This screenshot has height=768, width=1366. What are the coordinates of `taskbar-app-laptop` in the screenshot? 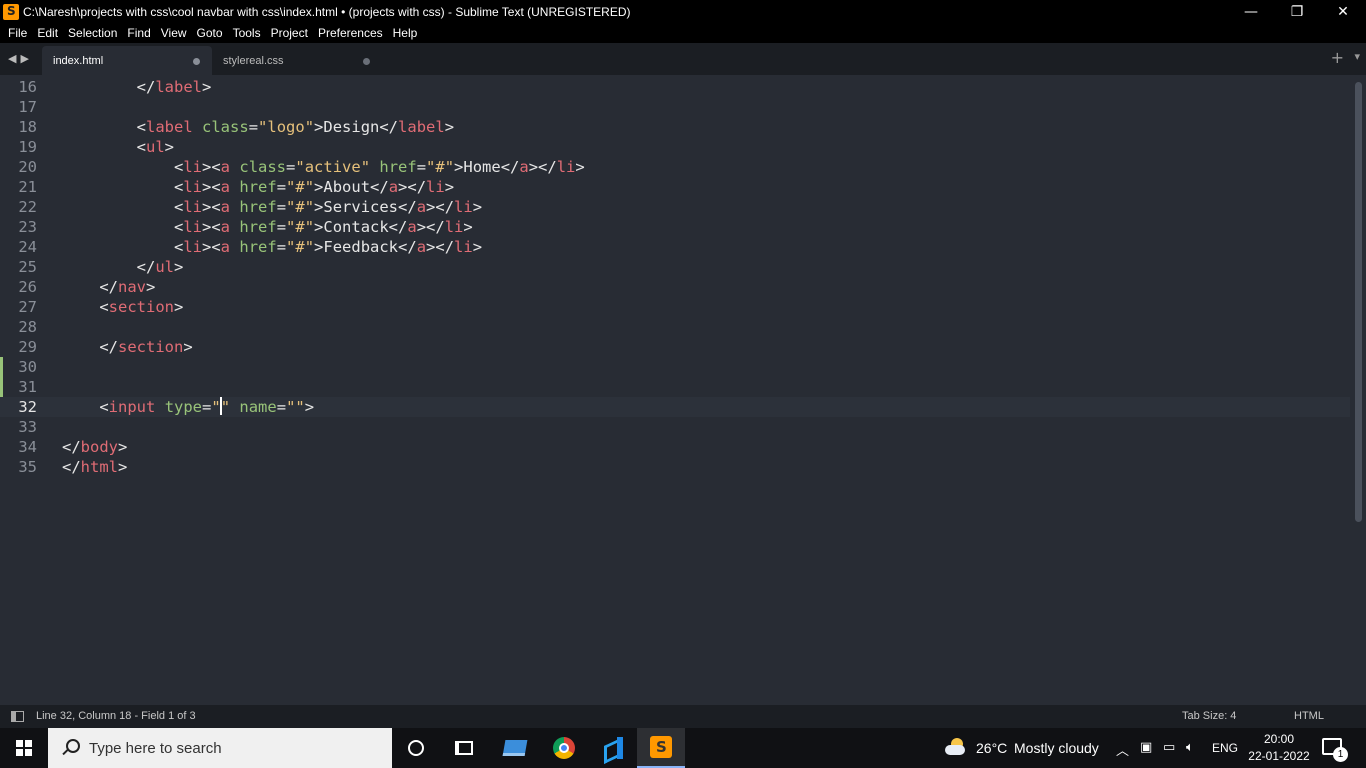 It's located at (515, 748).